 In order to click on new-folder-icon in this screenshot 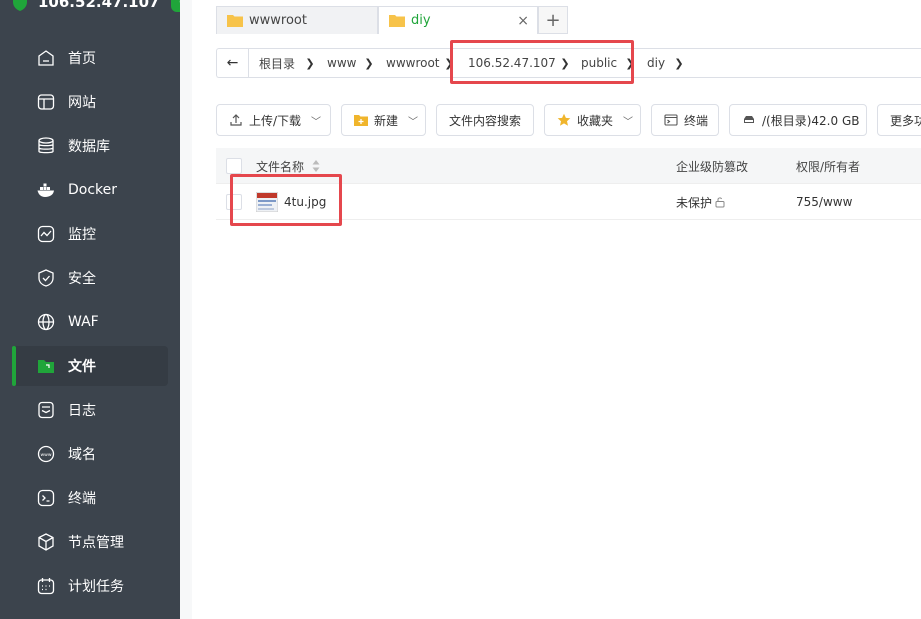, I will do `click(361, 120)`.